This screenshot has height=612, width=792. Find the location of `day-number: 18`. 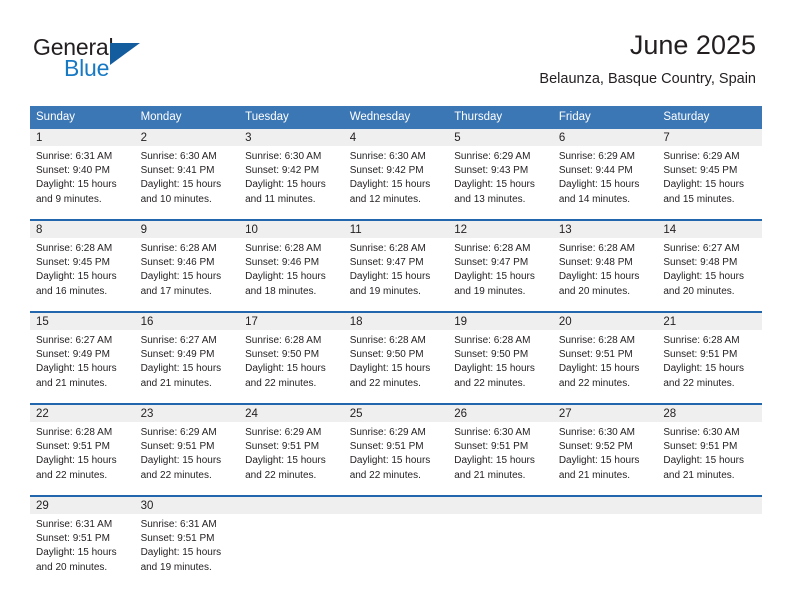

day-number: 18 is located at coordinates (396, 321).